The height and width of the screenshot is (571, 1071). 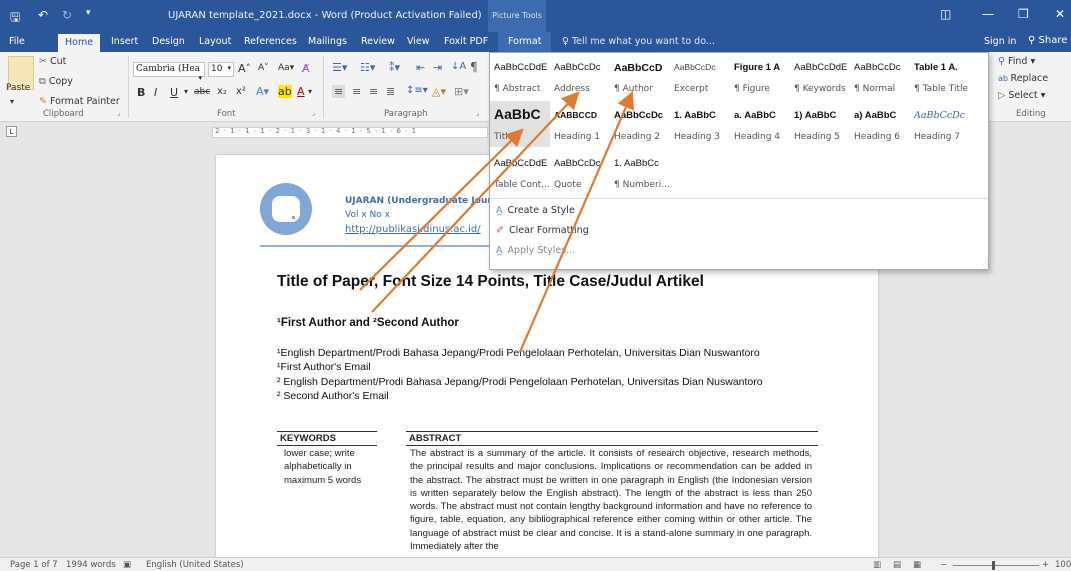 I want to click on show-marks-icon: ¶, so click(x=474, y=67).